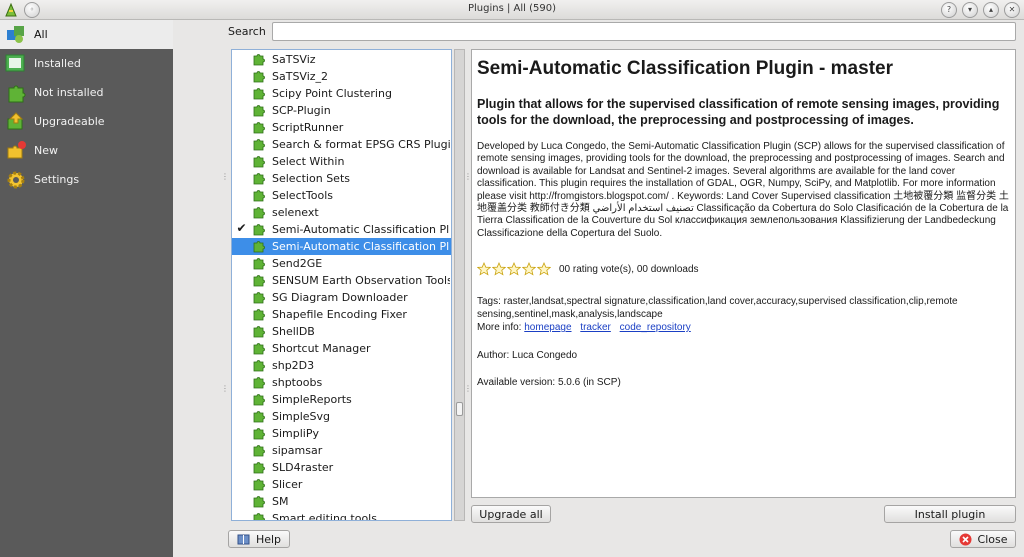 The height and width of the screenshot is (557, 1024). I want to click on puzzle-all-icon, so click(15, 34).